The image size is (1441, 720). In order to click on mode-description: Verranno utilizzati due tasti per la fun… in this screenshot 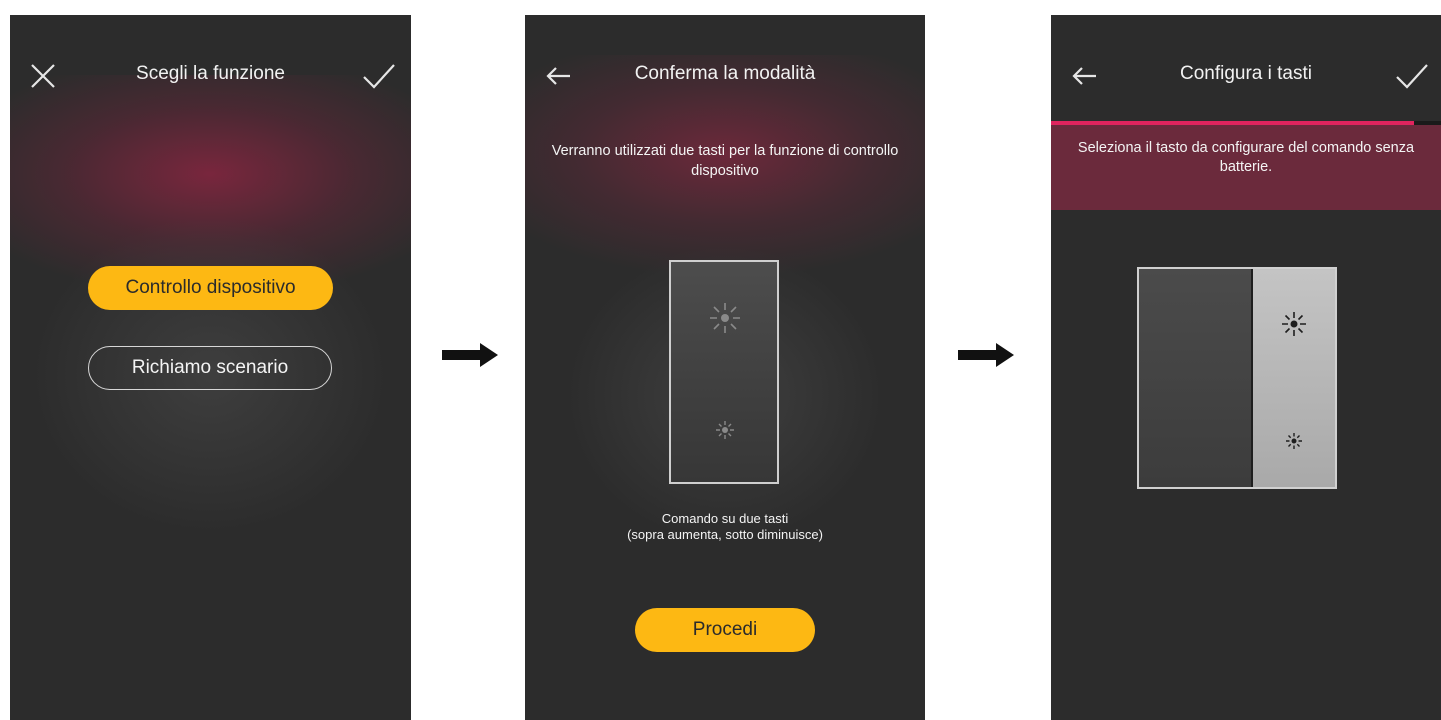, I will do `click(725, 161)`.